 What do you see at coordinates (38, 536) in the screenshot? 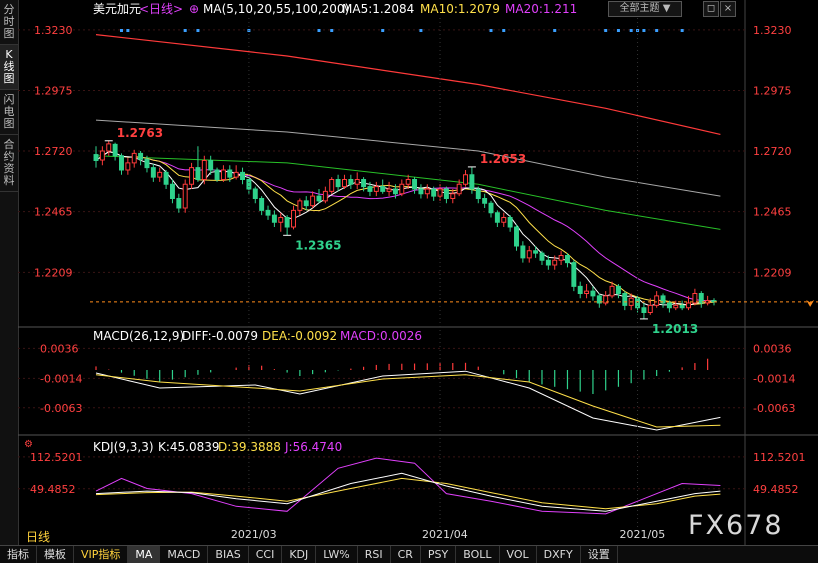
I see `period-label: 日线` at bounding box center [38, 536].